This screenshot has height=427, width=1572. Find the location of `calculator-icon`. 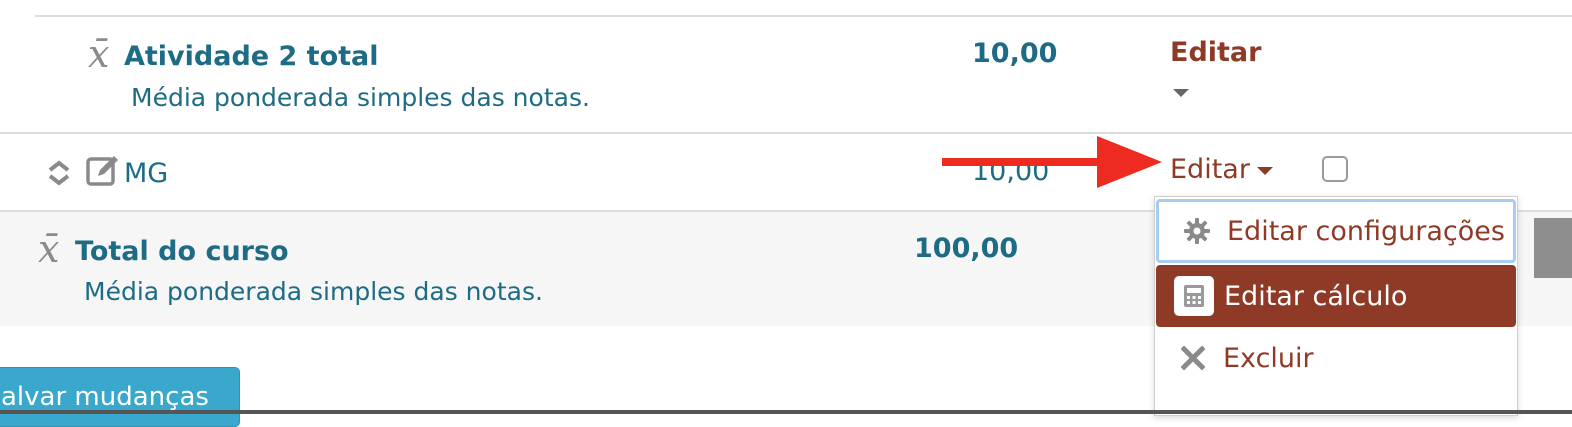

calculator-icon is located at coordinates (1194, 296).